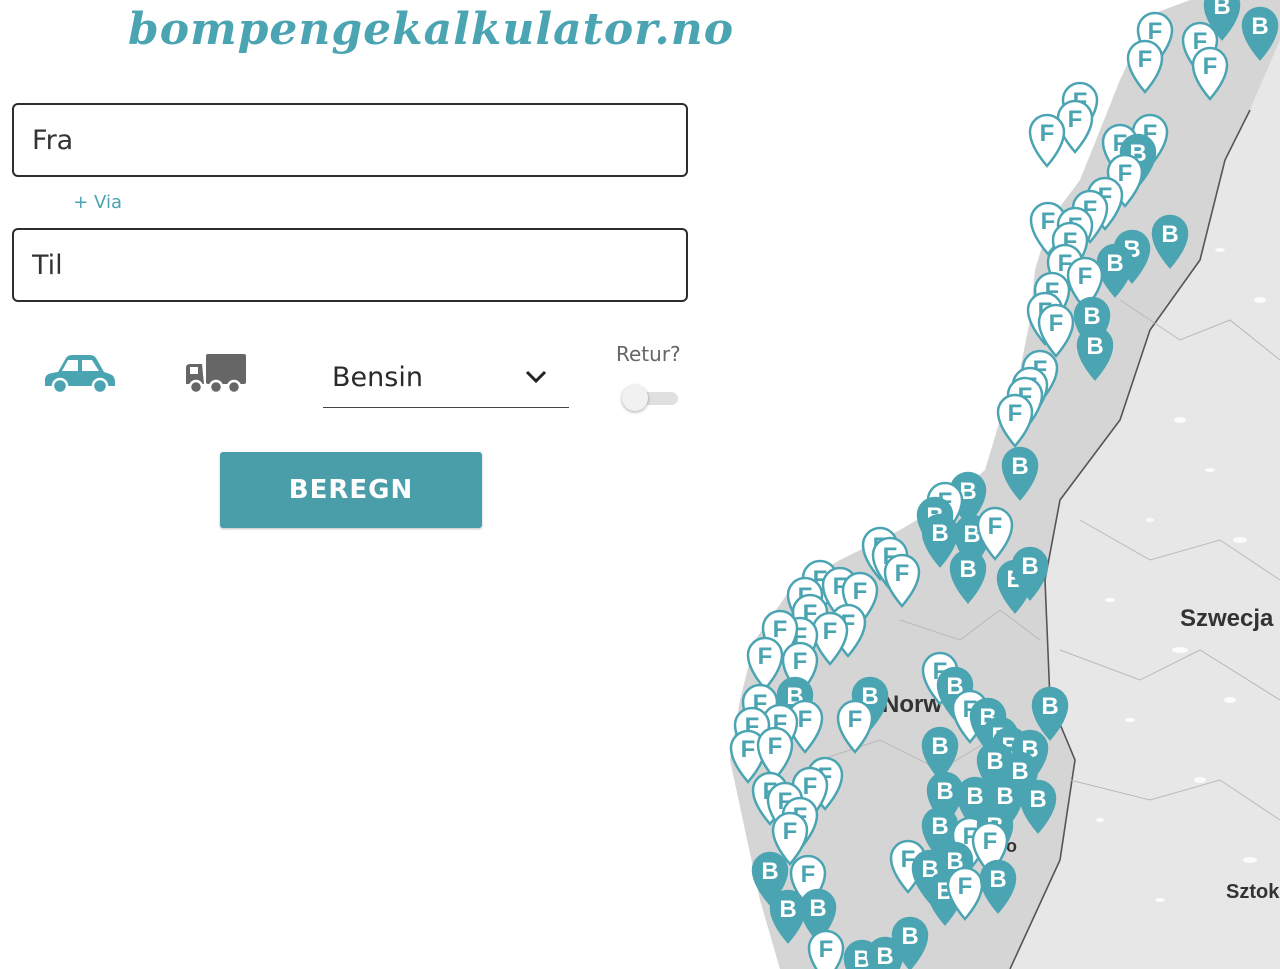 This screenshot has width=1280, height=969. I want to click on from-field, so click(350, 140).